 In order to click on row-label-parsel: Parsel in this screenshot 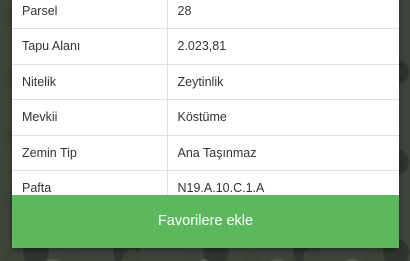, I will do `click(90, 14)`.